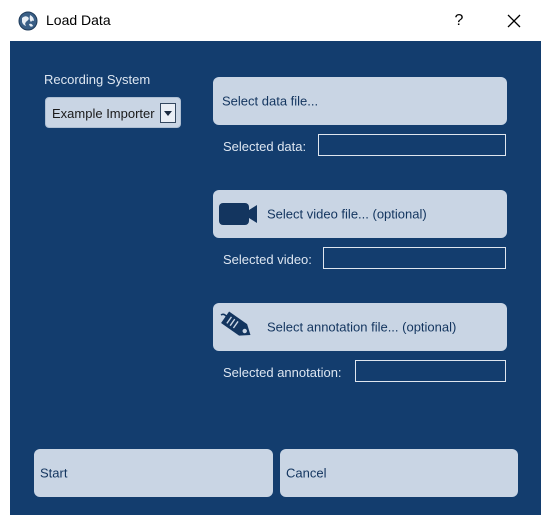 This screenshot has height=524, width=550. Describe the element at coordinates (459, 21) in the screenshot. I see `help-button: ?` at that location.